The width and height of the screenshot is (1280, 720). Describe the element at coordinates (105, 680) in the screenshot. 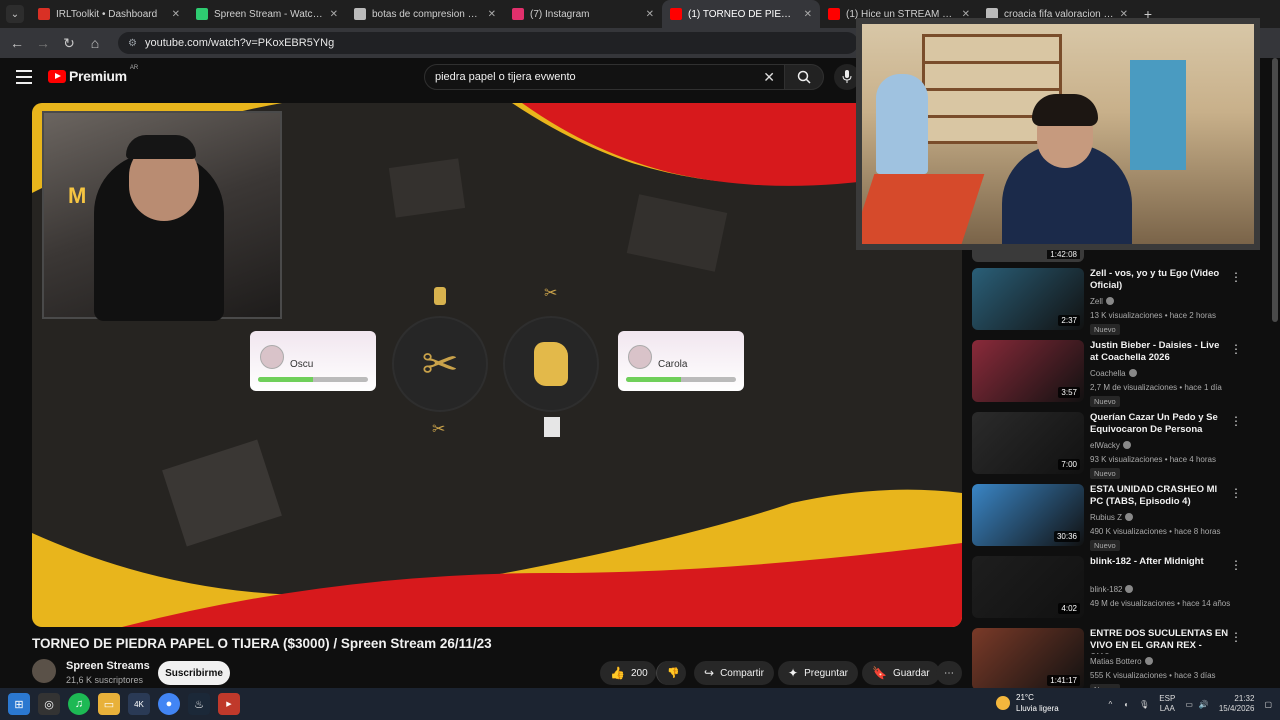

I see `subscriber-count: 21,6 K suscriptores` at that location.